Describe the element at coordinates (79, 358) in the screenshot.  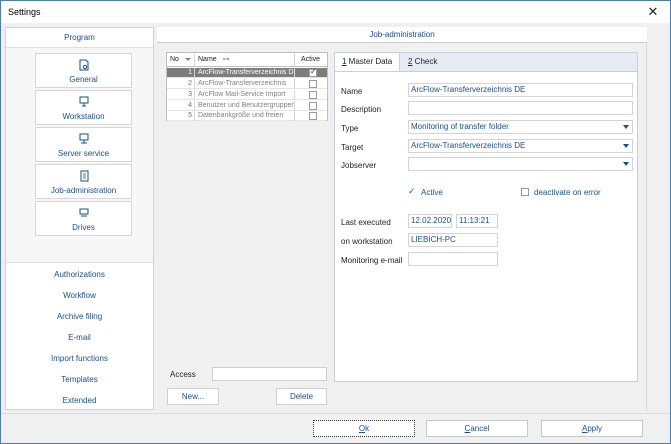
I see `nav-link-import-functions: Import functions` at that location.